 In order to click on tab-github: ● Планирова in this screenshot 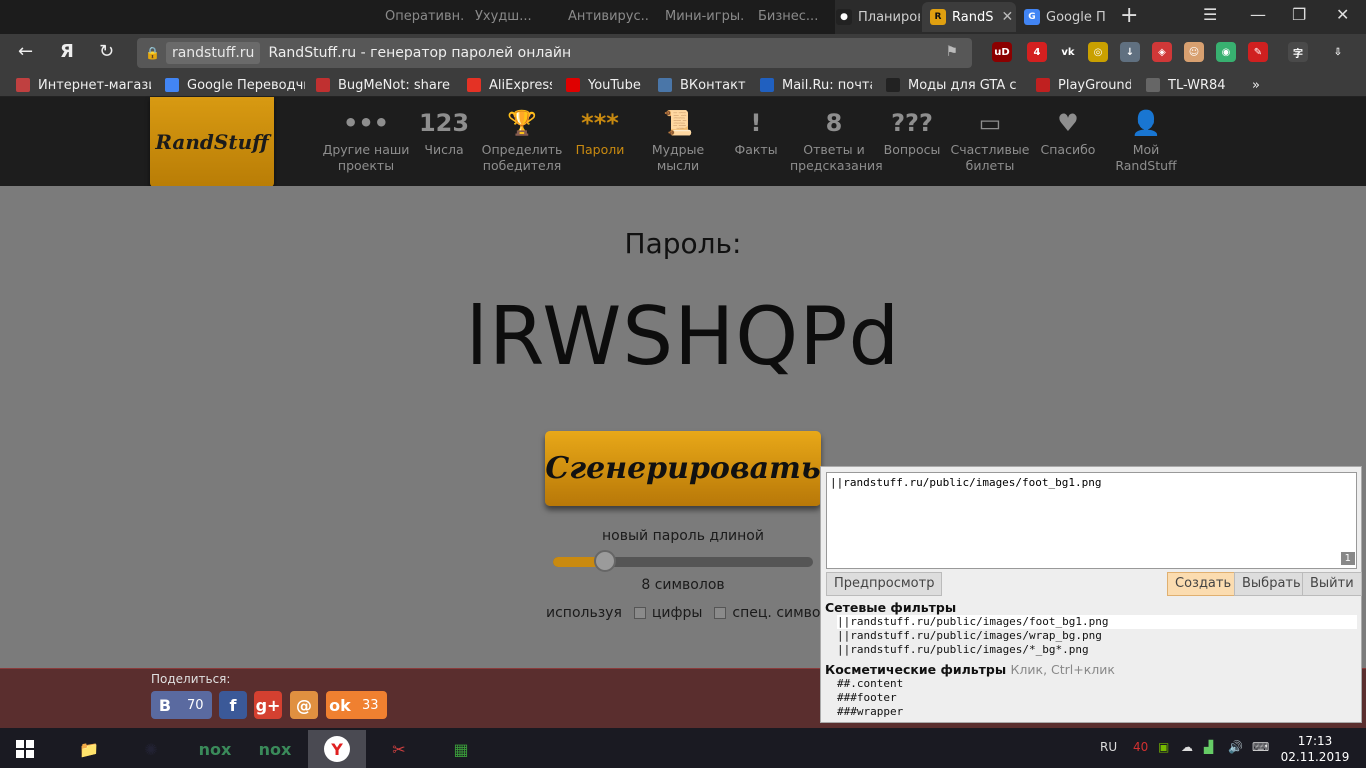, I will do `click(874, 17)`.